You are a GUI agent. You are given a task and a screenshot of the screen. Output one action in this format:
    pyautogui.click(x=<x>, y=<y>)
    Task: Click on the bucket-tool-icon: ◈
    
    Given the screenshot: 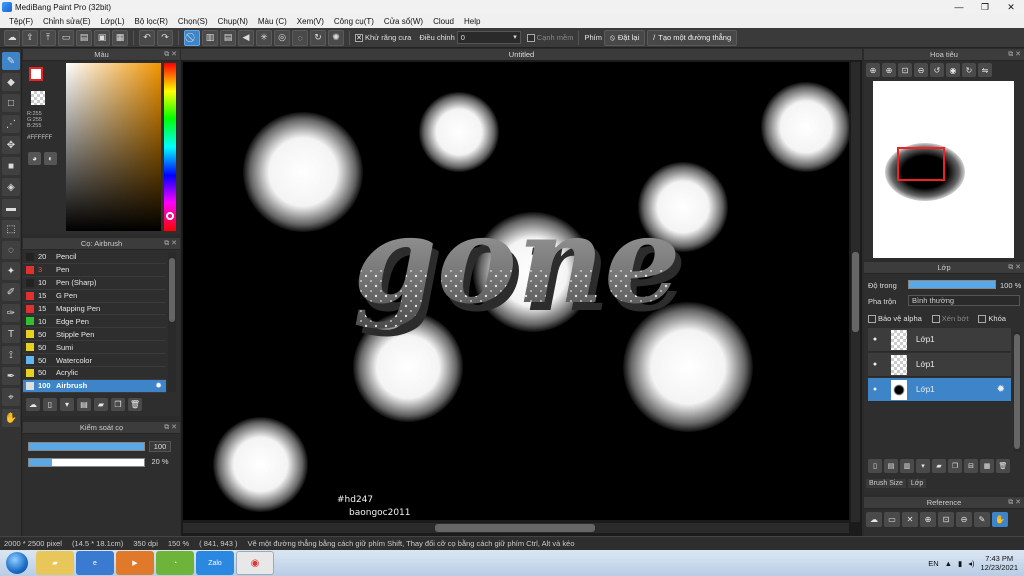 What is the action you would take?
    pyautogui.click(x=11, y=187)
    